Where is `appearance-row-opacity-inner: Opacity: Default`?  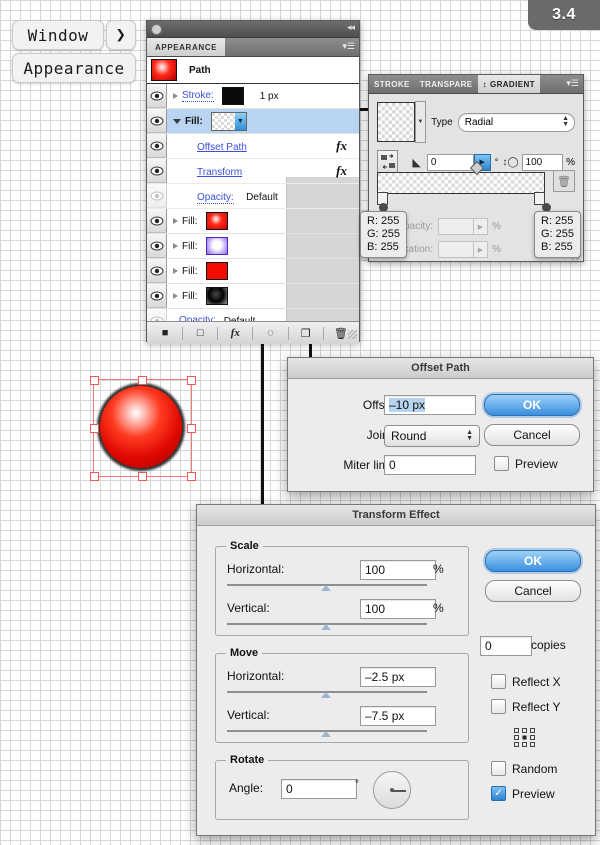
appearance-row-opacity-inner: Opacity: Default is located at coordinates (253, 196).